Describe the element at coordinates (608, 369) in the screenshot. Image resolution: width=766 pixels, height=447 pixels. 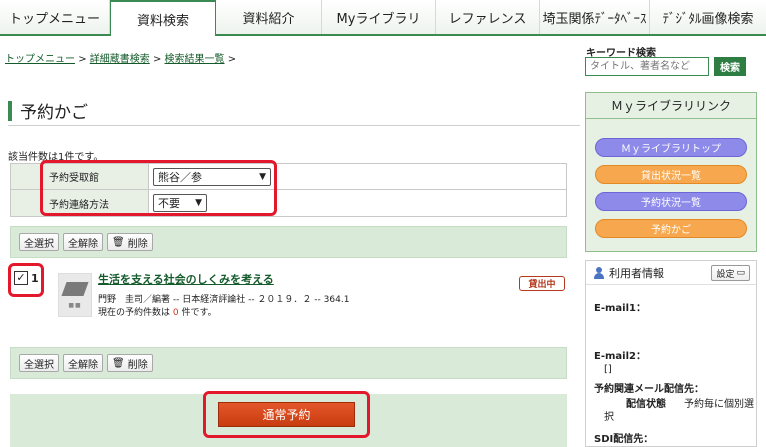
I see `email2-value: []` at that location.